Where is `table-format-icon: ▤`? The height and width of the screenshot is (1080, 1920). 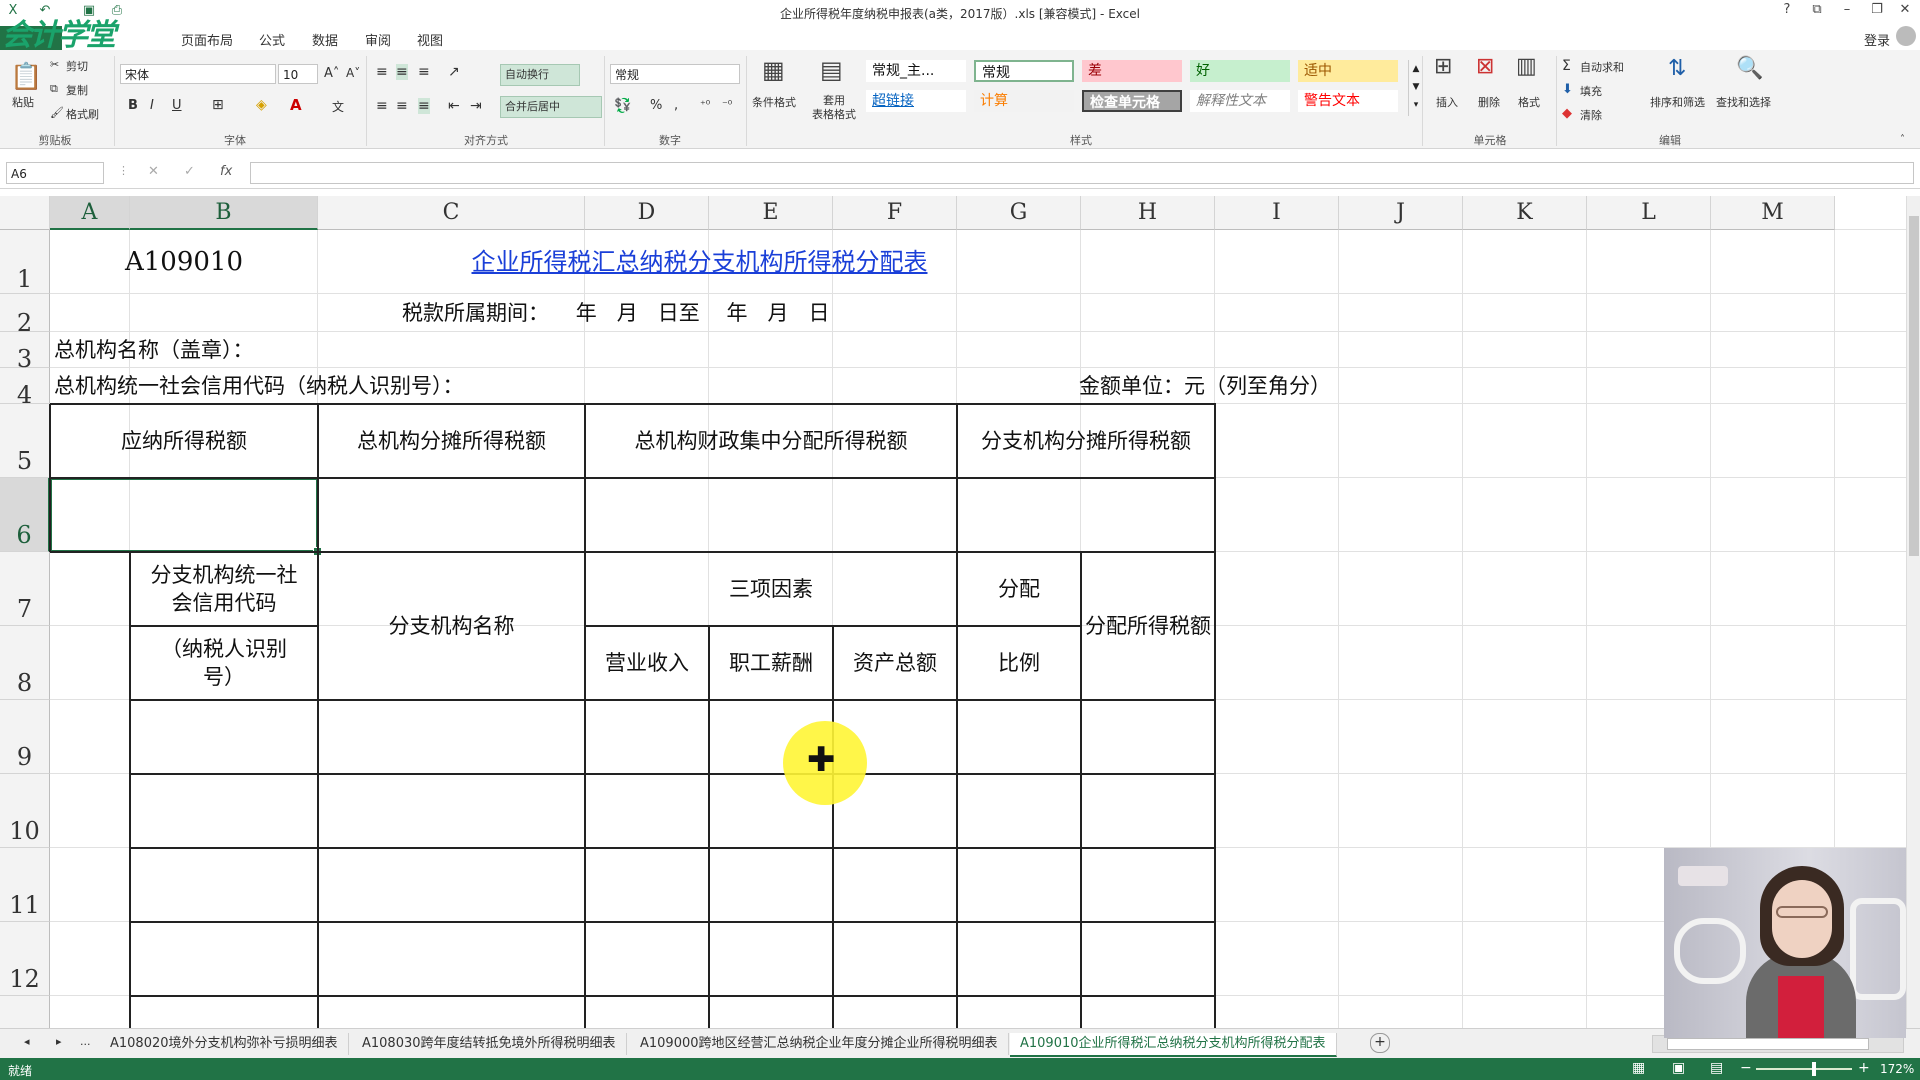
table-format-icon: ▤ is located at coordinates (831, 70).